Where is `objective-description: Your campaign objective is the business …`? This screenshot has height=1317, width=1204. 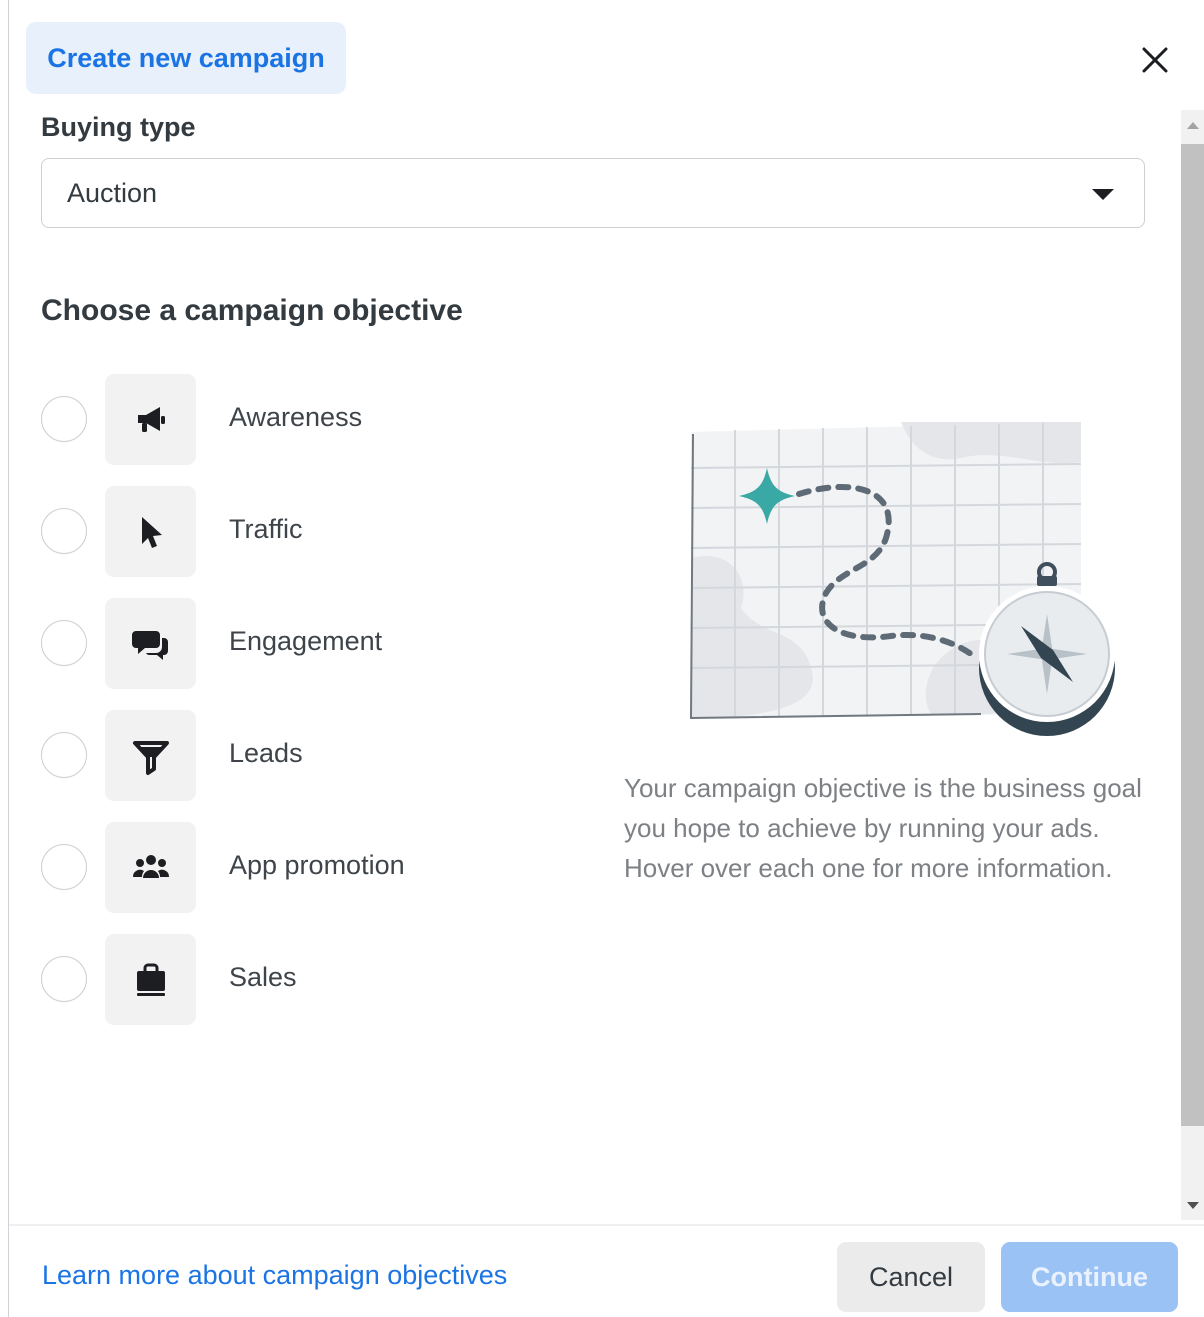
objective-description: Your campaign objective is the business … is located at coordinates (883, 828).